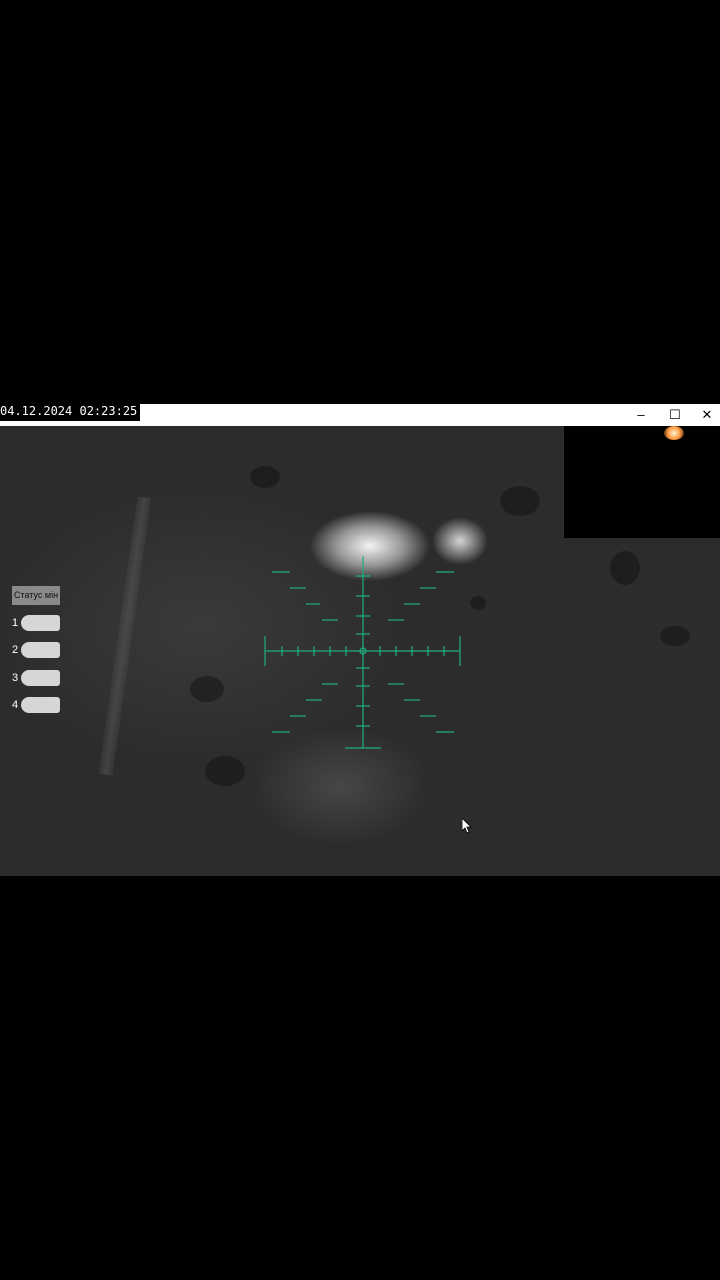  What do you see at coordinates (360, 415) in the screenshot?
I see `window-titlebar: 04.12.2024 02:23:25 – ☐ ✕` at bounding box center [360, 415].